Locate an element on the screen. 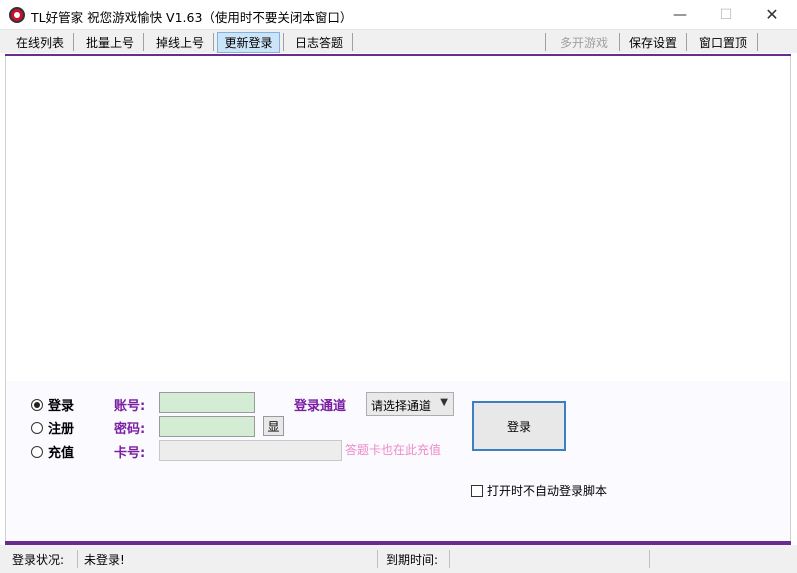 This screenshot has height=573, width=797. register-radio-label: 注册 is located at coordinates (61, 429).